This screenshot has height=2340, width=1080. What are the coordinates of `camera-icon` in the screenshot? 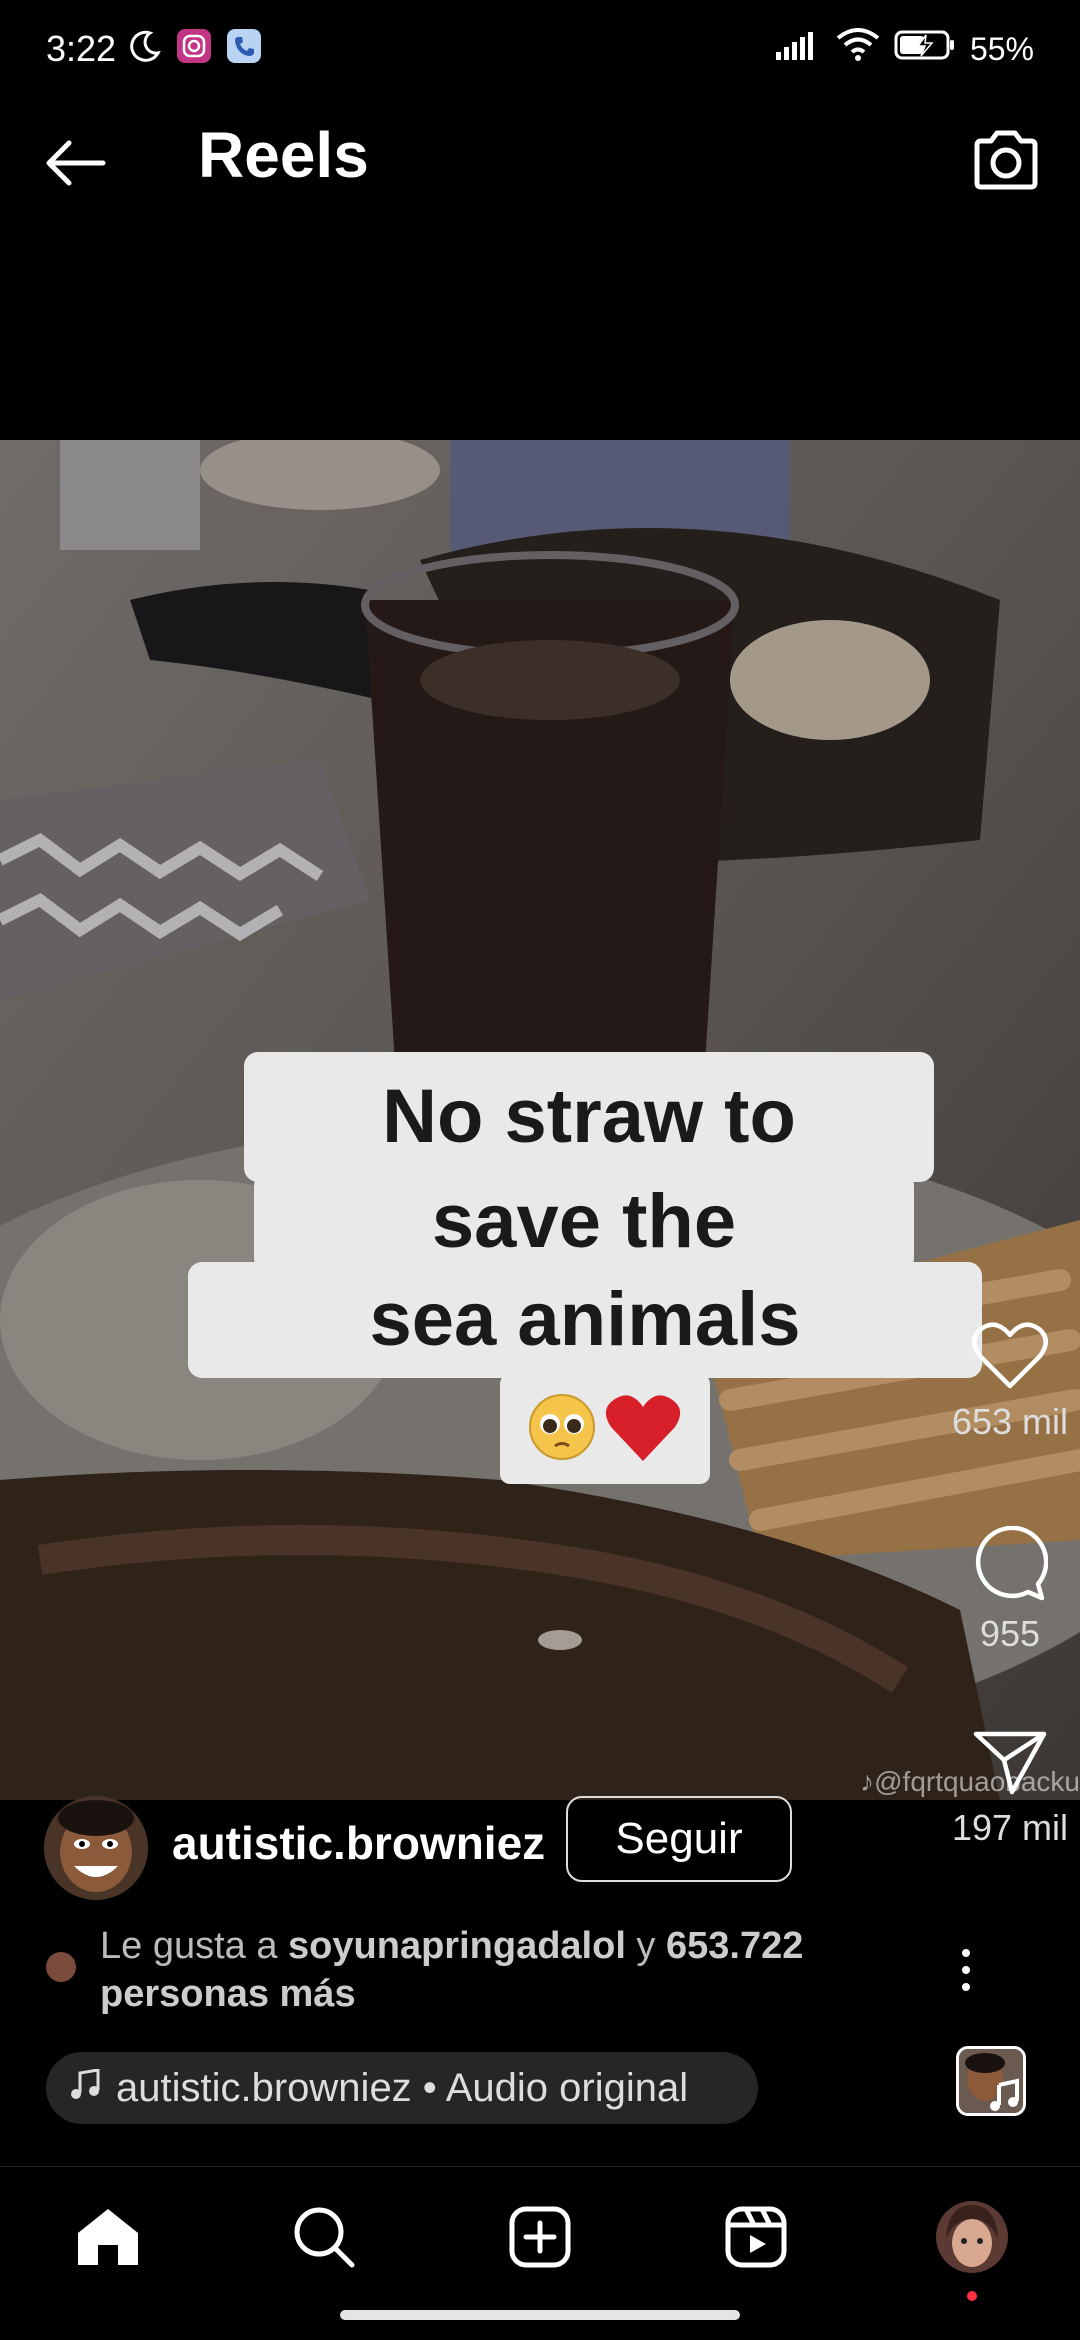 It's located at (1006, 162).